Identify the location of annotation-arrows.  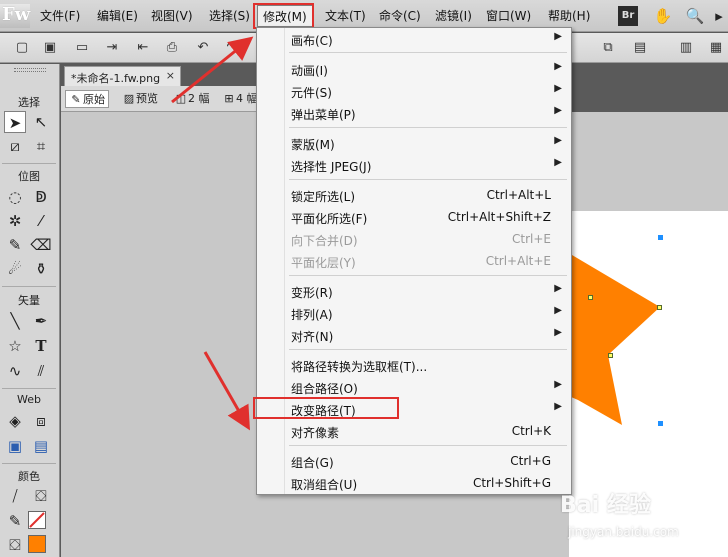
(212, 233).